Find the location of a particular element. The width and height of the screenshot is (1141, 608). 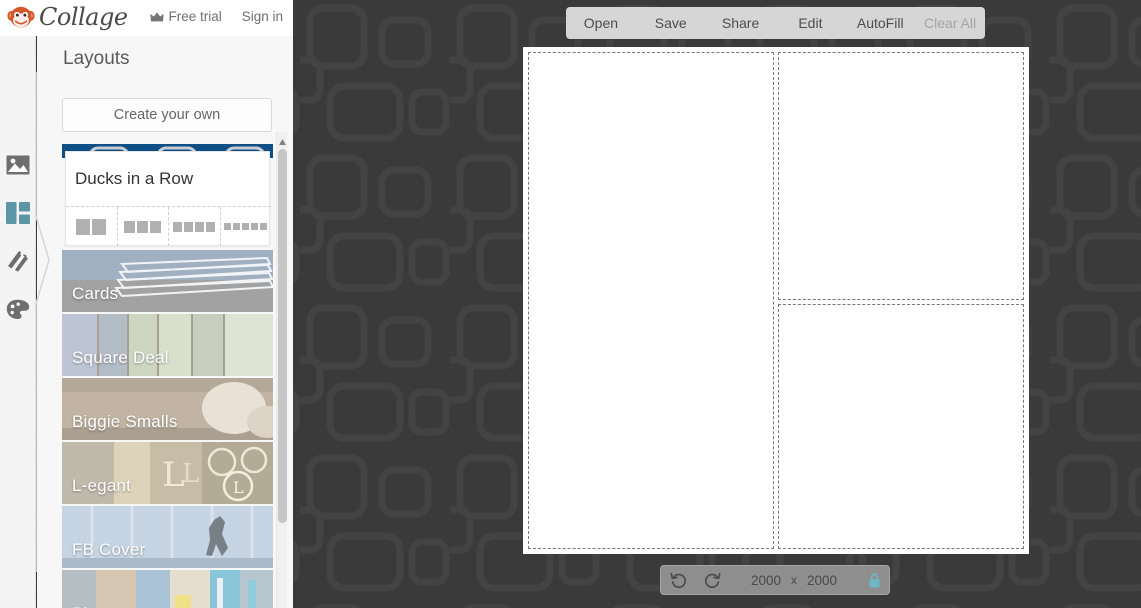

rail-item-layouts is located at coordinates (18, 213).